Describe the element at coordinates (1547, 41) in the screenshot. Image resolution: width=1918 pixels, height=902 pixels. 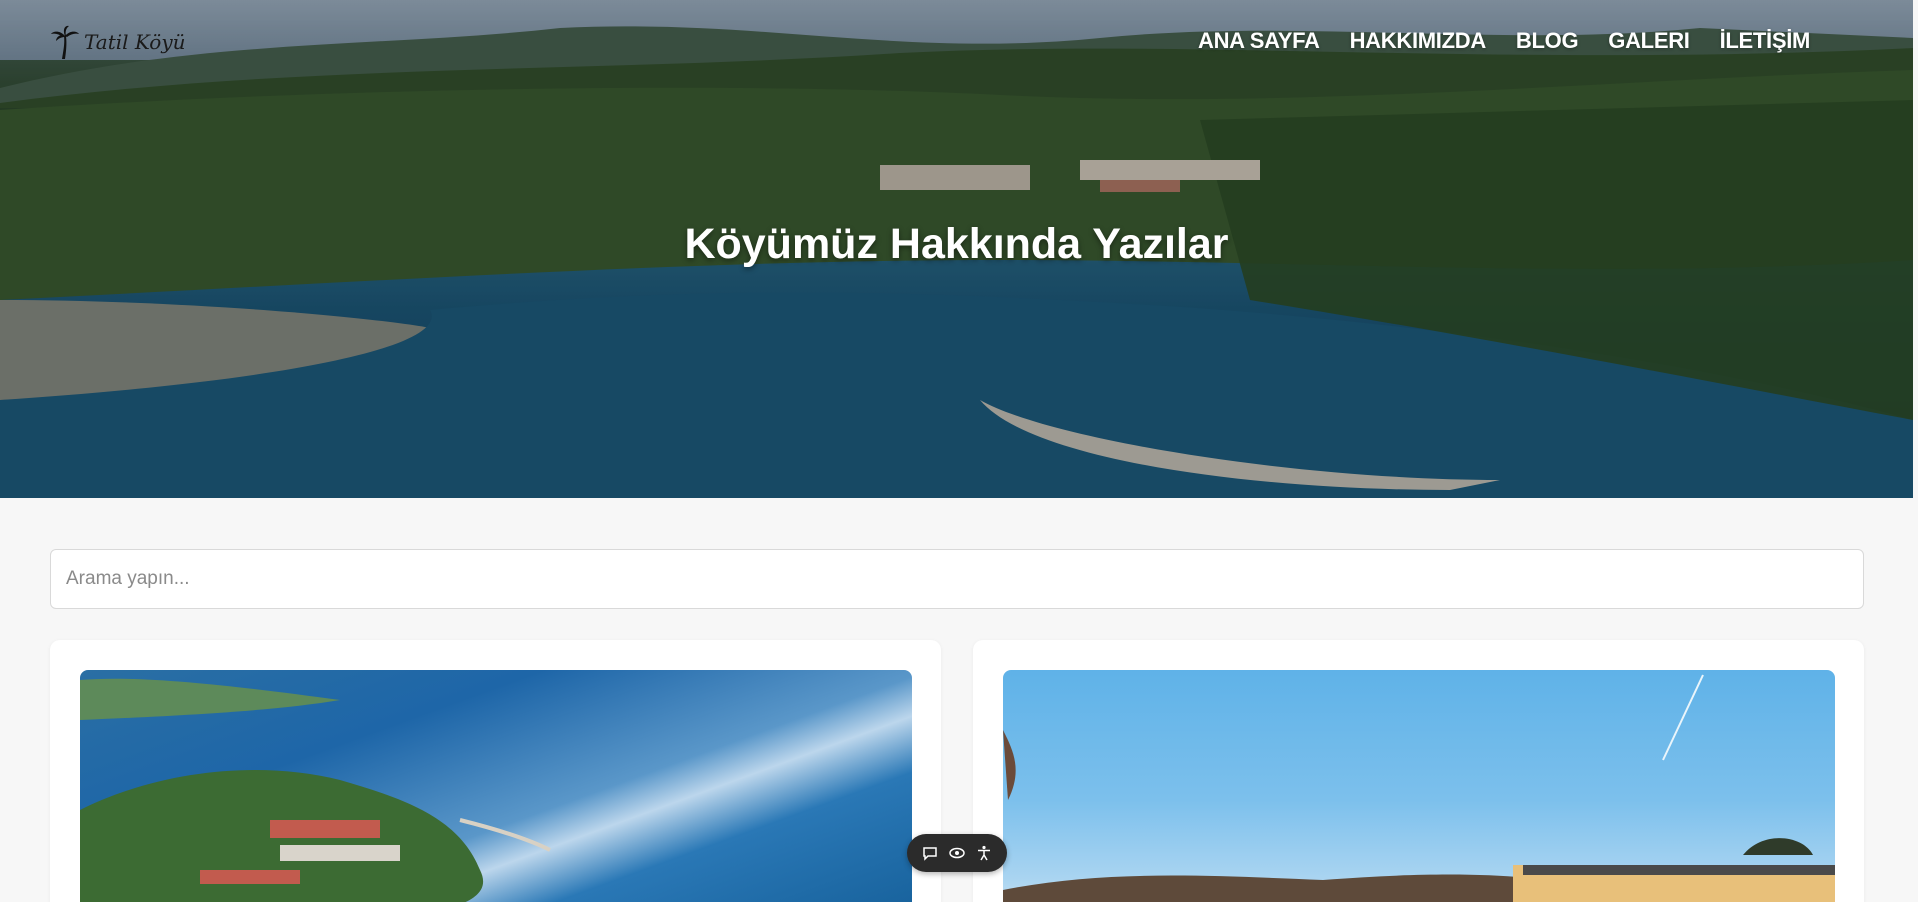
I see `nav-item-blog: BLOG` at that location.